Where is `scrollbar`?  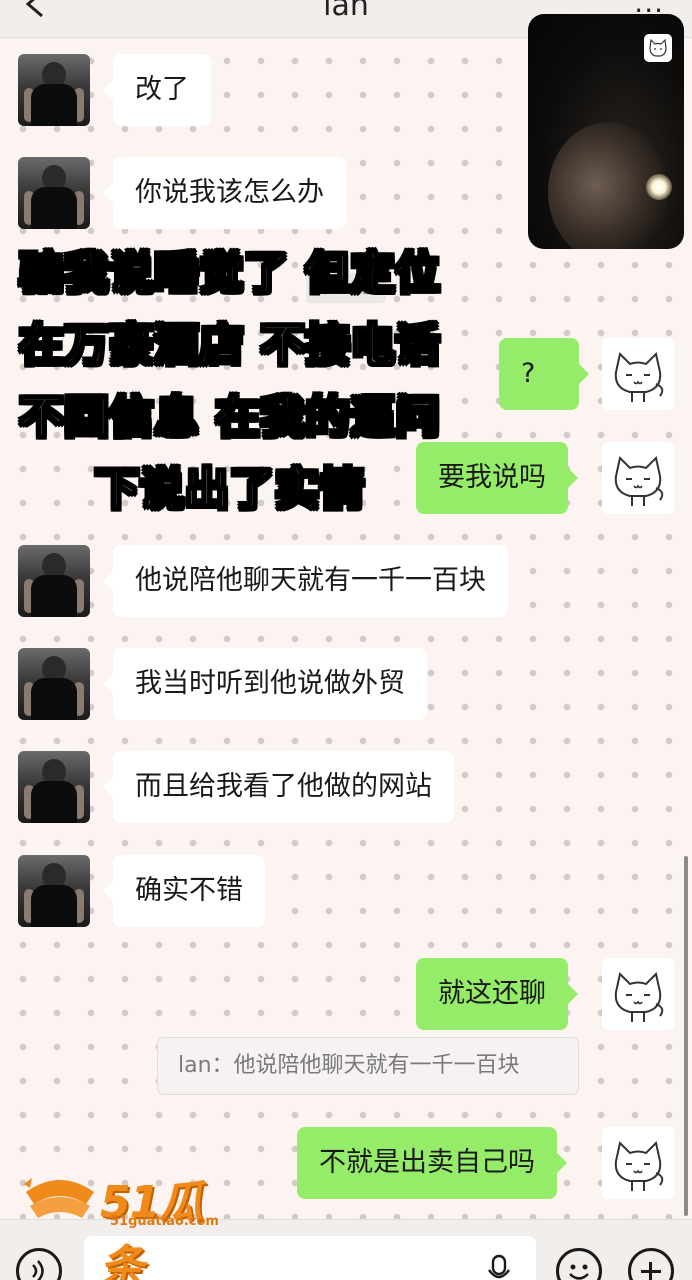 scrollbar is located at coordinates (686, 1036).